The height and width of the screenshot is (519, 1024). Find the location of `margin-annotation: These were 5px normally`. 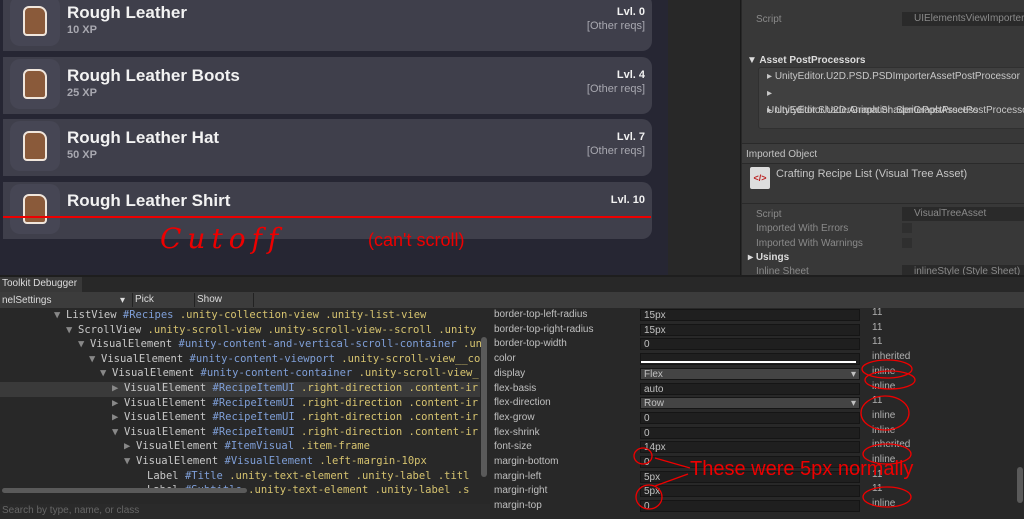

margin-annotation: These were 5px normally is located at coordinates (802, 469).